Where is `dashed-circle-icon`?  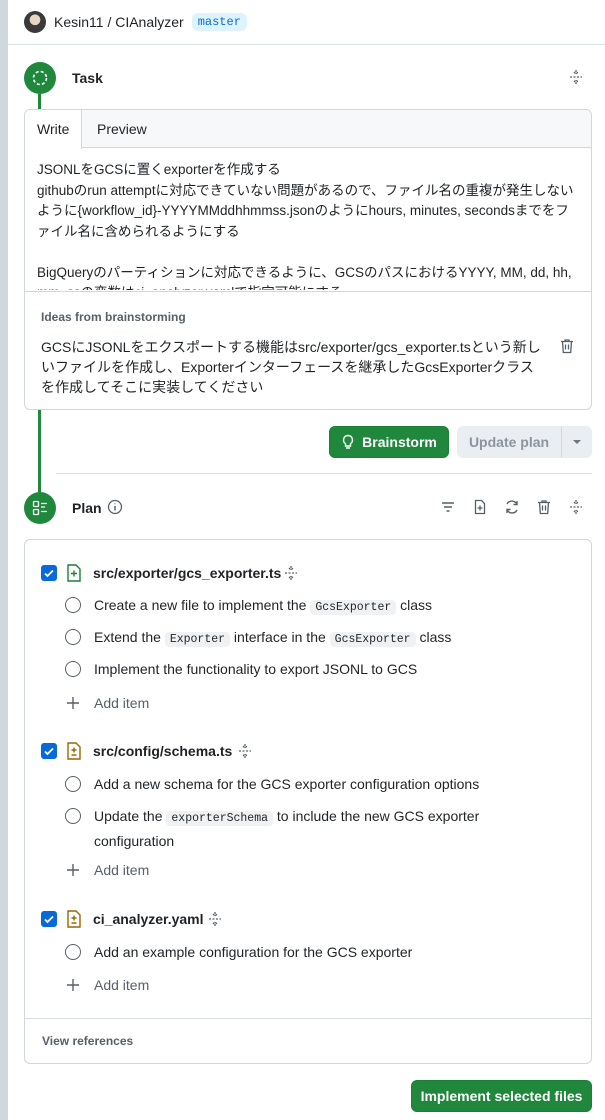 dashed-circle-icon is located at coordinates (40, 78).